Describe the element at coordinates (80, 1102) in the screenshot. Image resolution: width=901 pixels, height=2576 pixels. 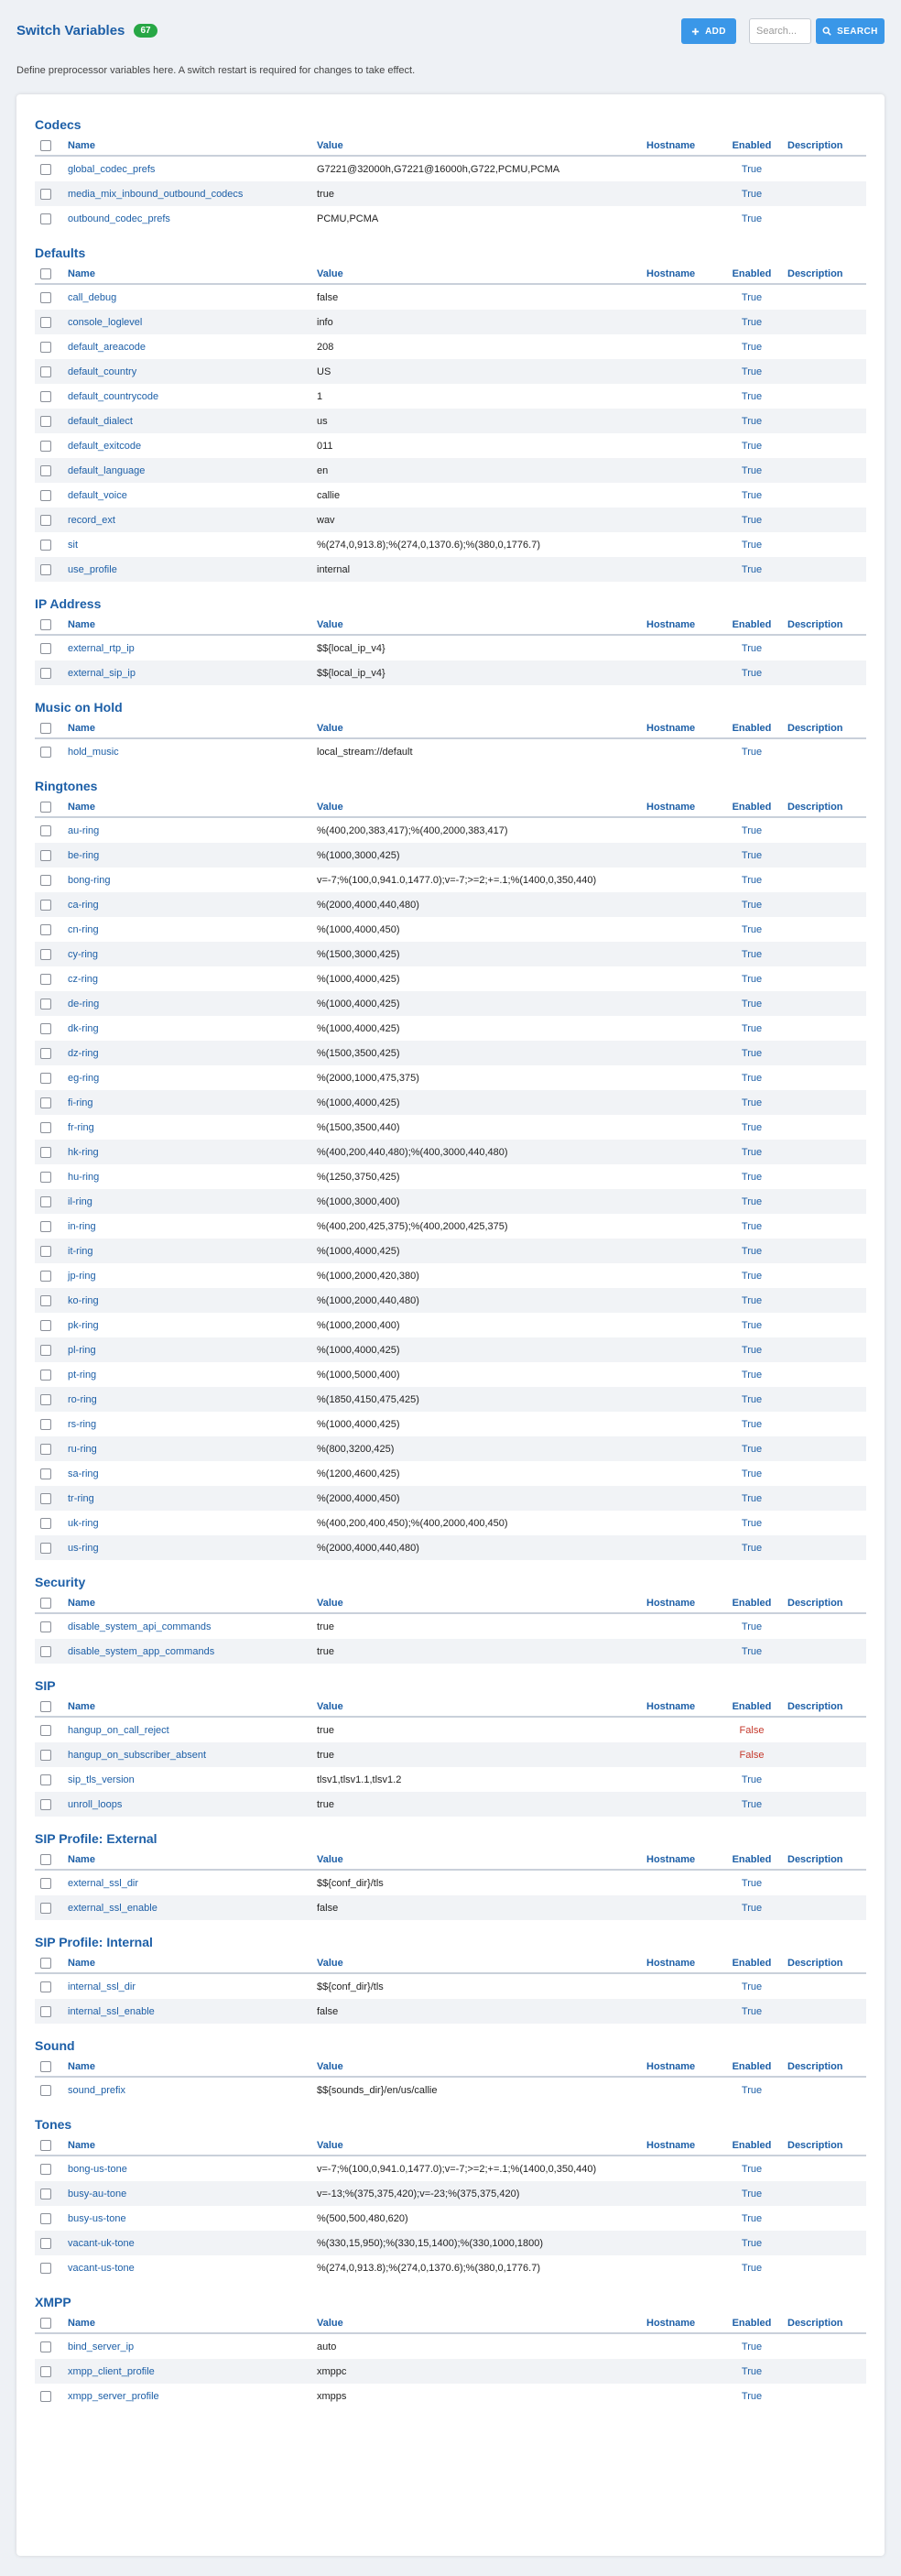
I see `variable-name-link: fi-ring` at that location.